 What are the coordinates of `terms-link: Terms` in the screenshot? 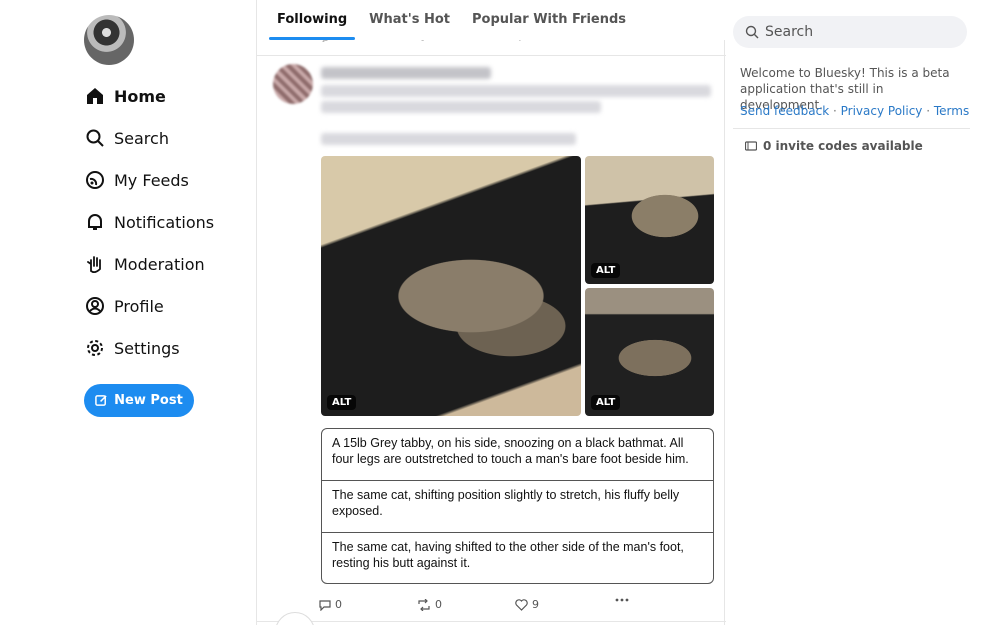 It's located at (951, 111).